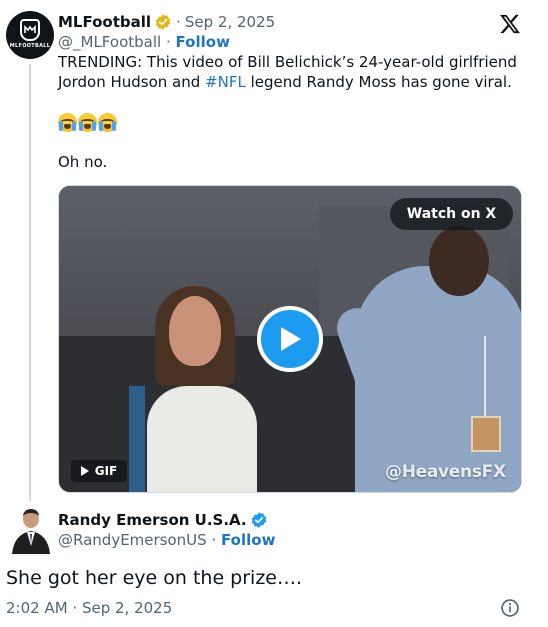  What do you see at coordinates (445, 472) in the screenshot?
I see `video-watermark: @HeavensFX` at bounding box center [445, 472].